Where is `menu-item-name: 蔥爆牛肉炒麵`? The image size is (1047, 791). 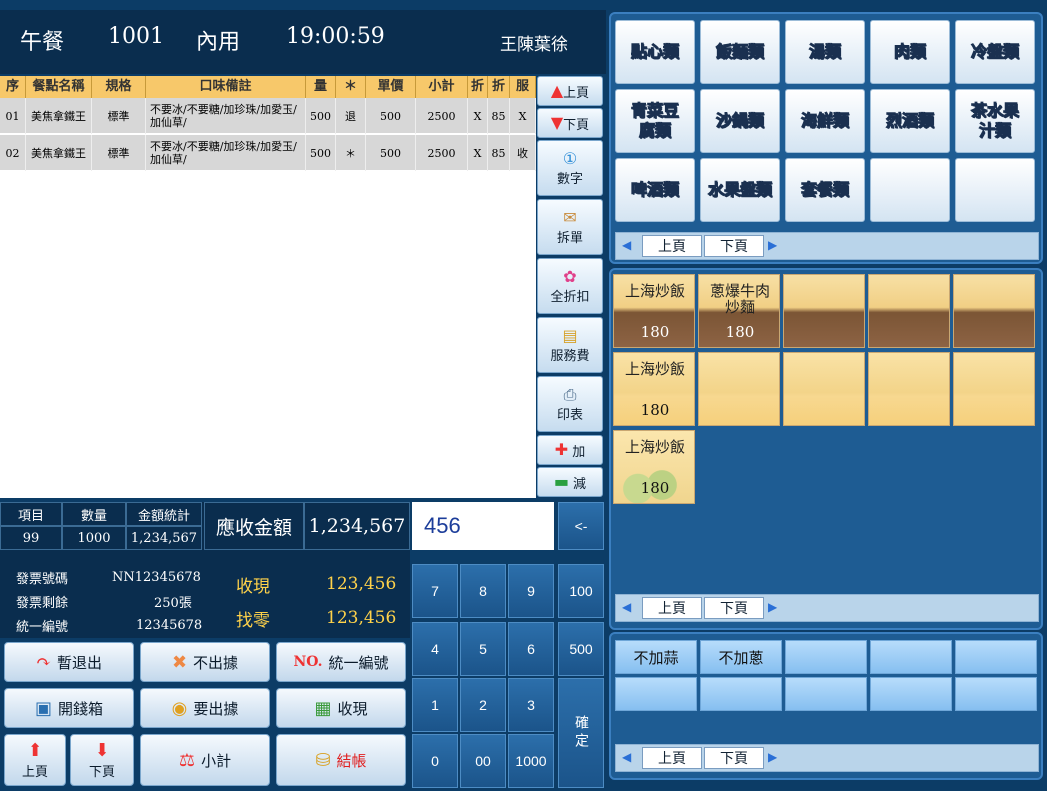
menu-item-name: 蔥爆牛肉炒麵 is located at coordinates (739, 299).